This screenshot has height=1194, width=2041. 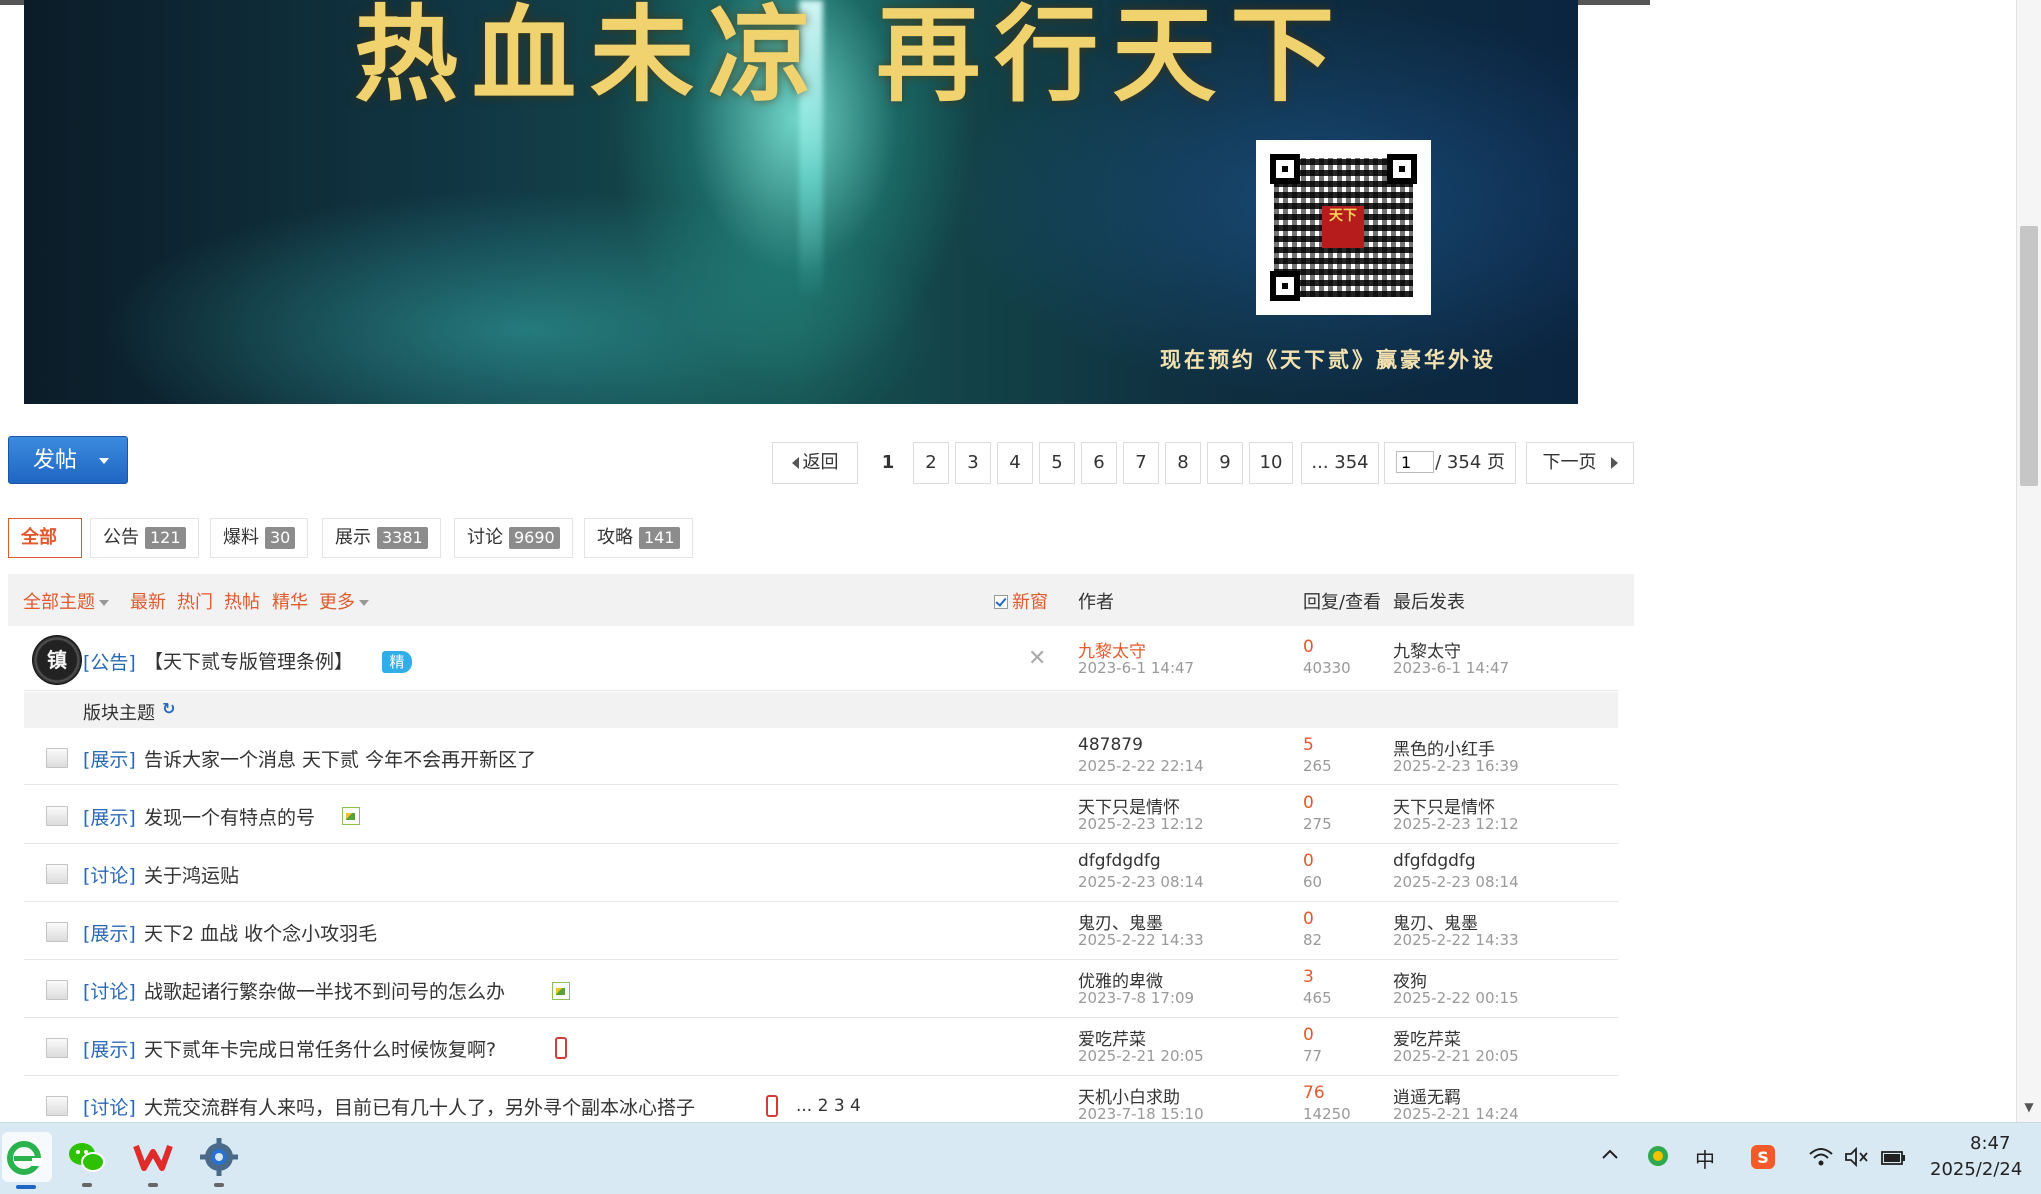 I want to click on pinned-avatar: 镇, so click(x=57, y=660).